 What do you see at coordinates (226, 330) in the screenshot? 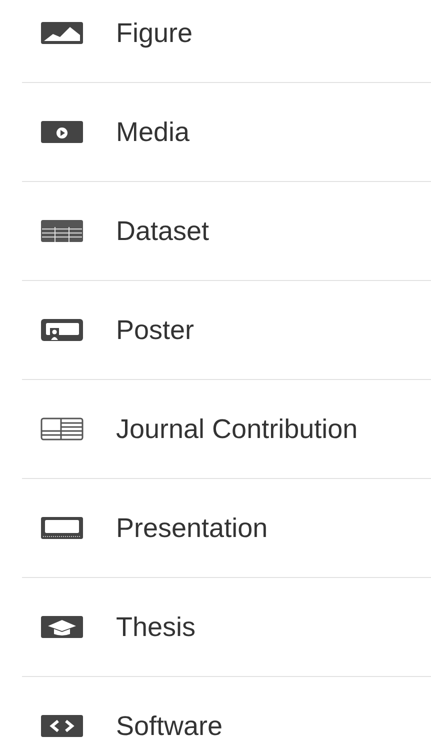
I see `type-link: Poster` at bounding box center [226, 330].